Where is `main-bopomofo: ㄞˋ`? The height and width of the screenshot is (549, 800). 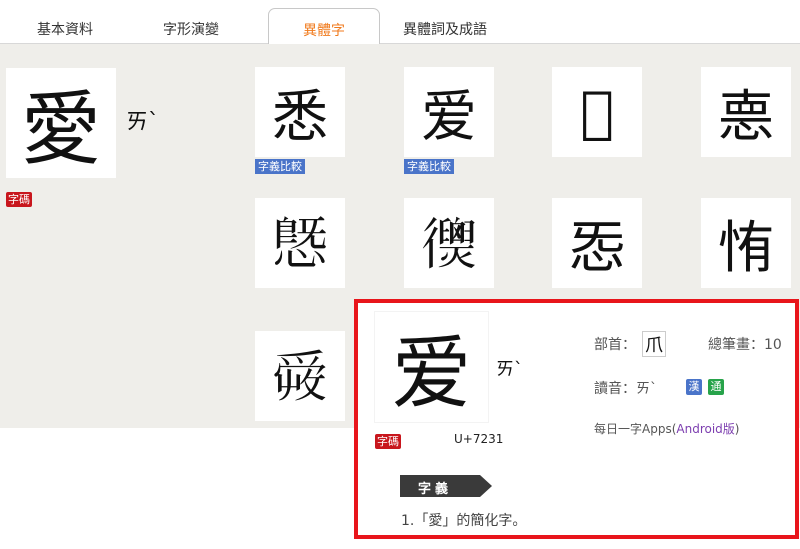
main-bopomofo: ㄞˋ is located at coordinates (143, 122).